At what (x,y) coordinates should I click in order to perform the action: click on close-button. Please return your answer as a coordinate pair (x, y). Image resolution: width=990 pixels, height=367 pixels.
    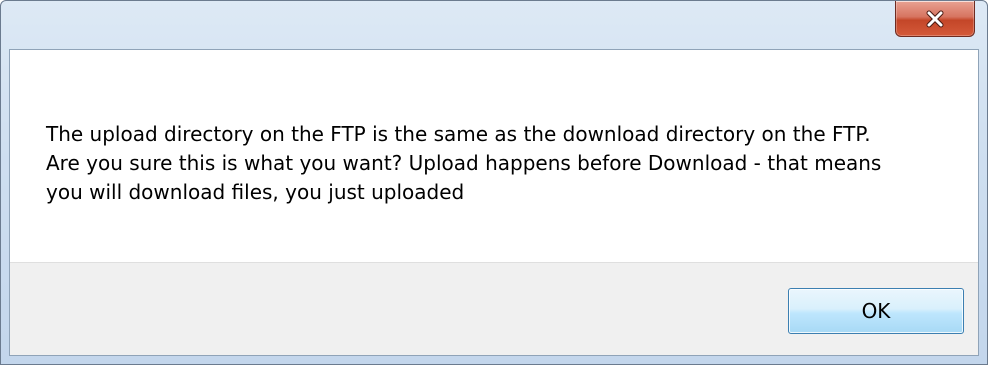
    Looking at the image, I should click on (935, 19).